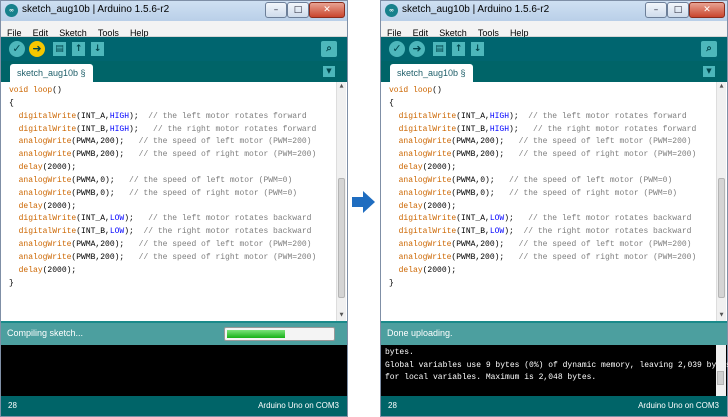 The image size is (728, 417). I want to click on code-token: {, so click(391, 103).